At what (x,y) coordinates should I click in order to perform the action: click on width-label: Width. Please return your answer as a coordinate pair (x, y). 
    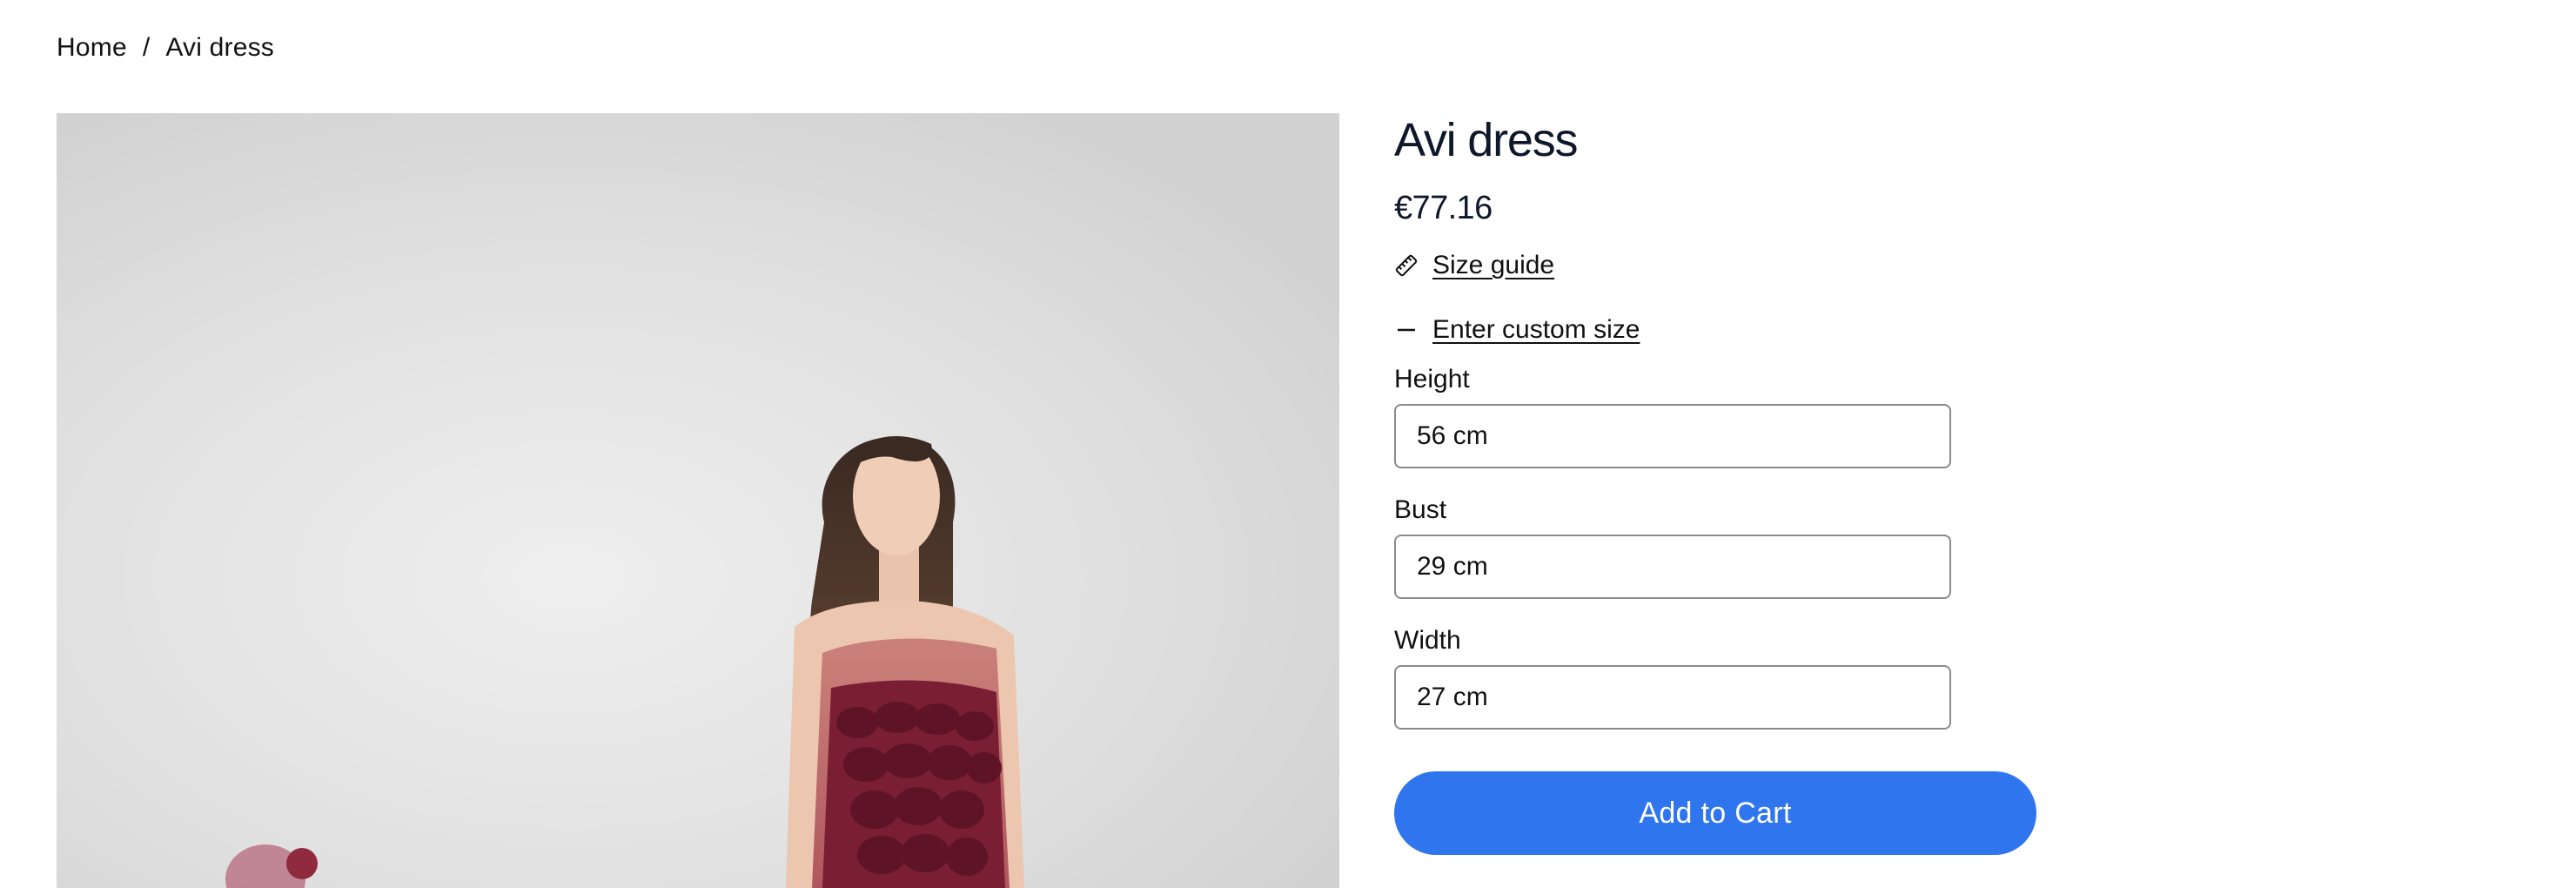
    Looking at the image, I should click on (1427, 640).